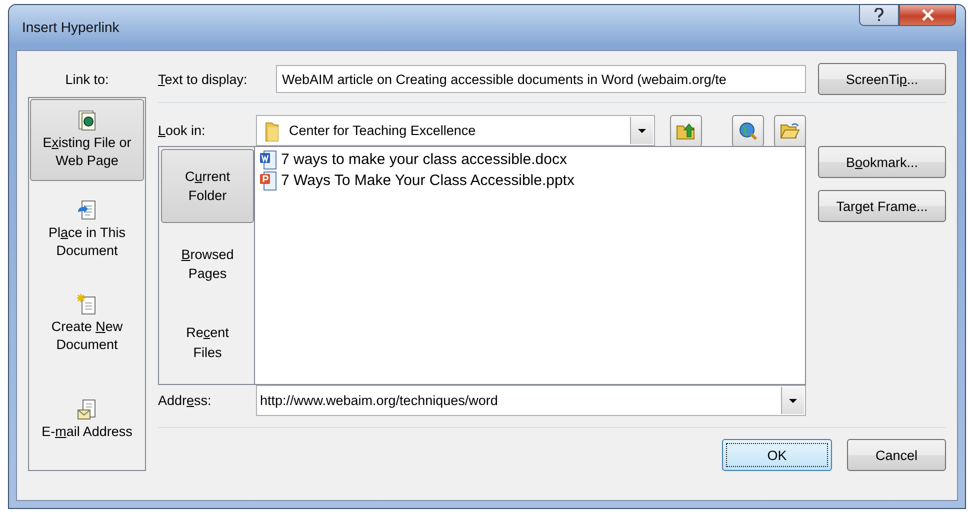  Describe the element at coordinates (185, 400) in the screenshot. I see `address-label: Address:` at that location.